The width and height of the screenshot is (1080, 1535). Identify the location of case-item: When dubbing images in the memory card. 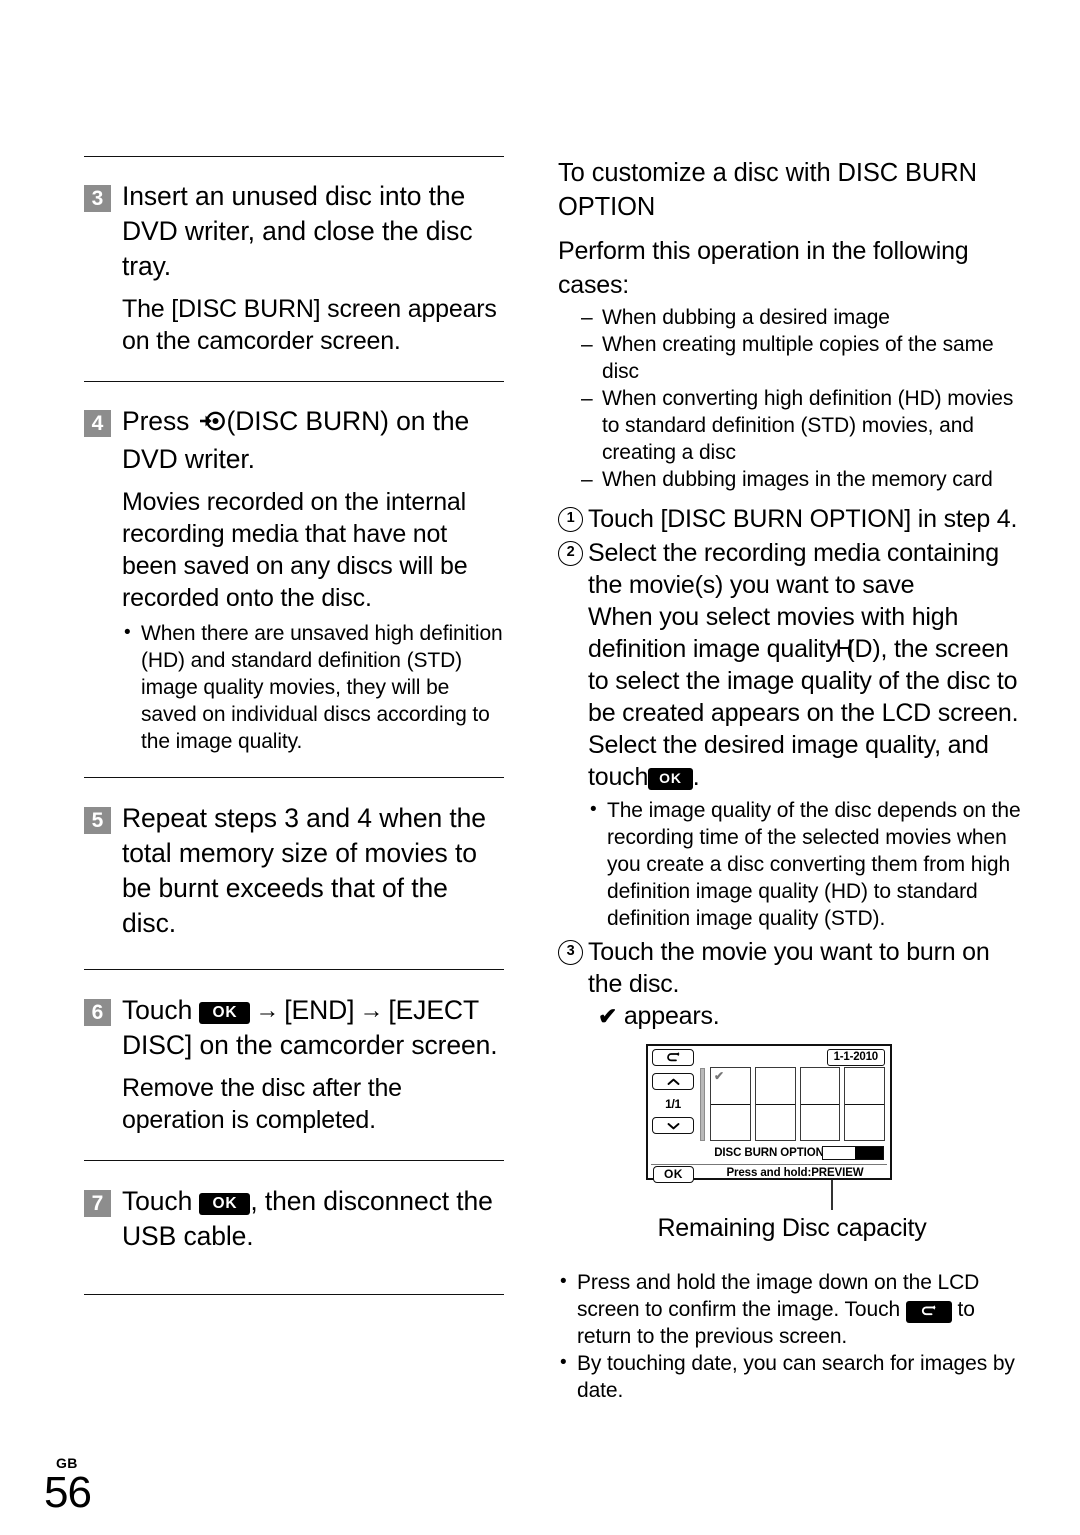
(803, 479).